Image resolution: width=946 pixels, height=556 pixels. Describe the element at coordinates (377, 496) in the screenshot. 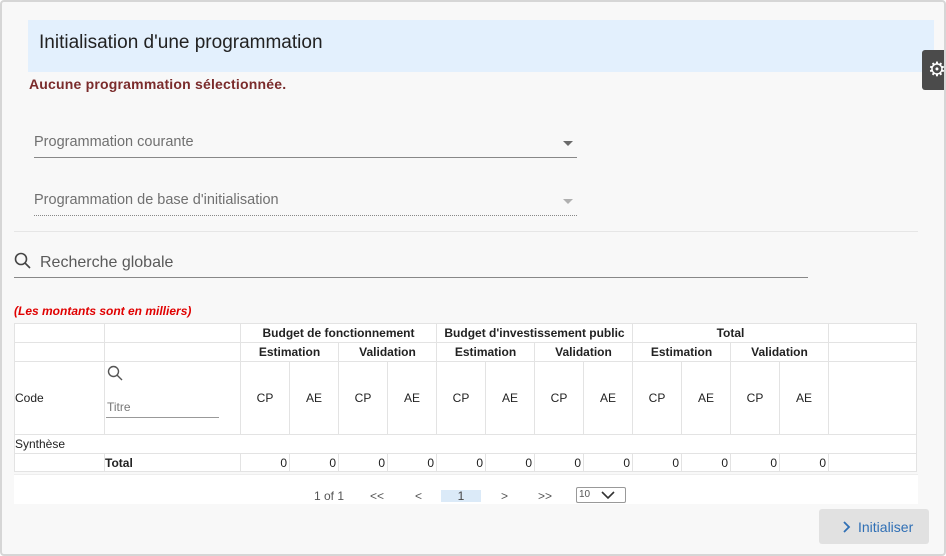

I see `first-page-button: <<` at that location.